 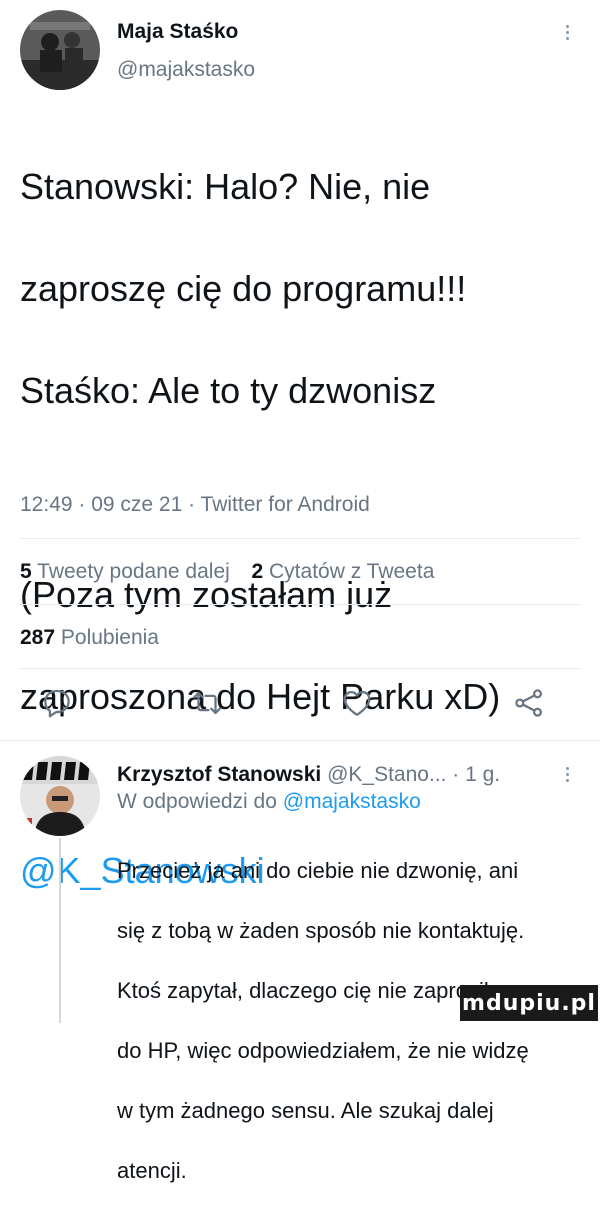 What do you see at coordinates (413, 774) in the screenshot?
I see `reply-author-handle: @K_Stano... · 1 g.` at bounding box center [413, 774].